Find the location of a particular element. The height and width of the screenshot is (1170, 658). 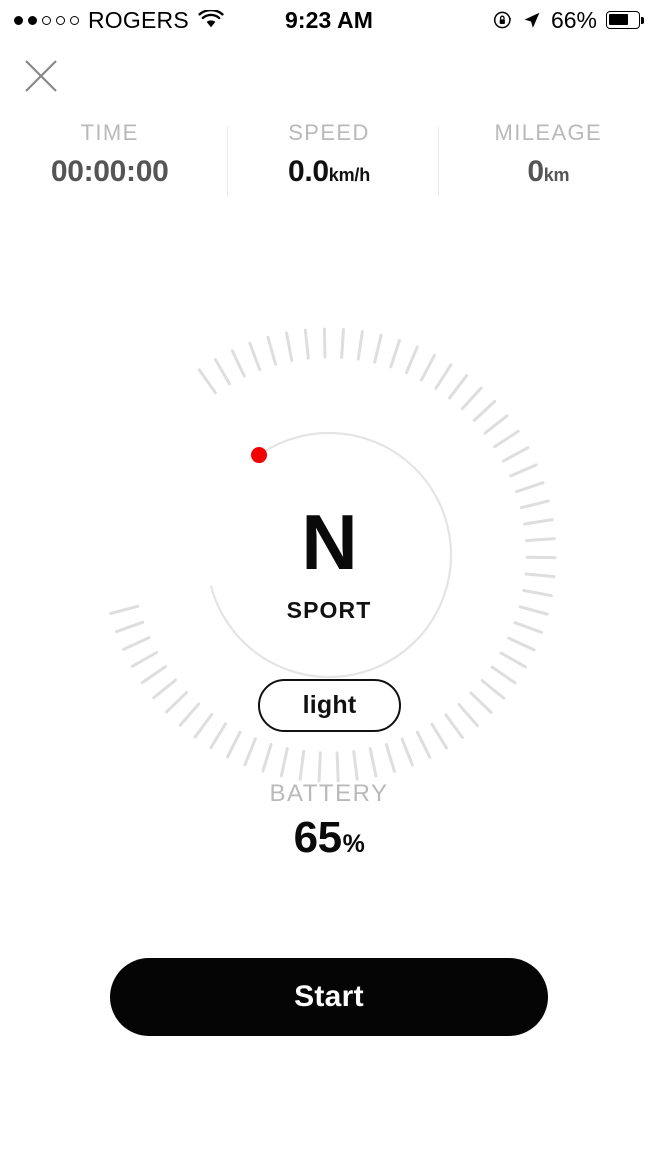

stat-mileage: MILEAGE 0 km is located at coordinates (548, 162).